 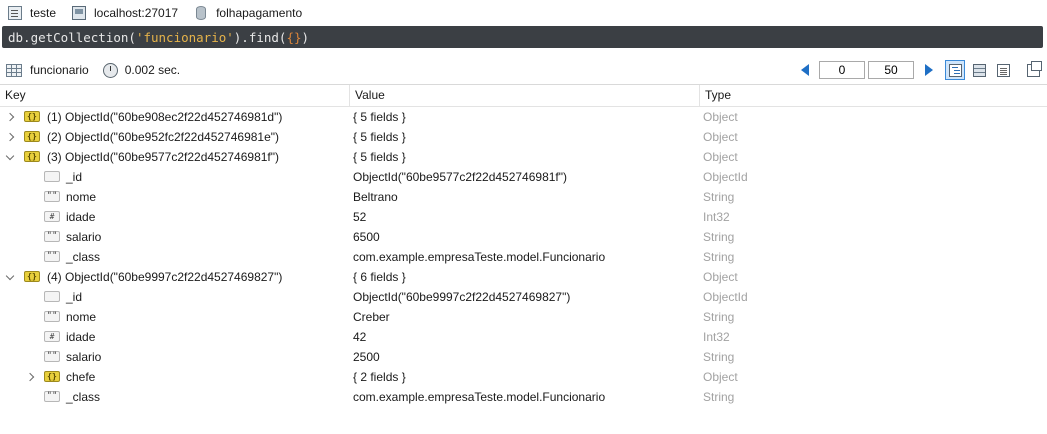 I want to click on server-name: localhost:27017, so click(x=136, y=13).